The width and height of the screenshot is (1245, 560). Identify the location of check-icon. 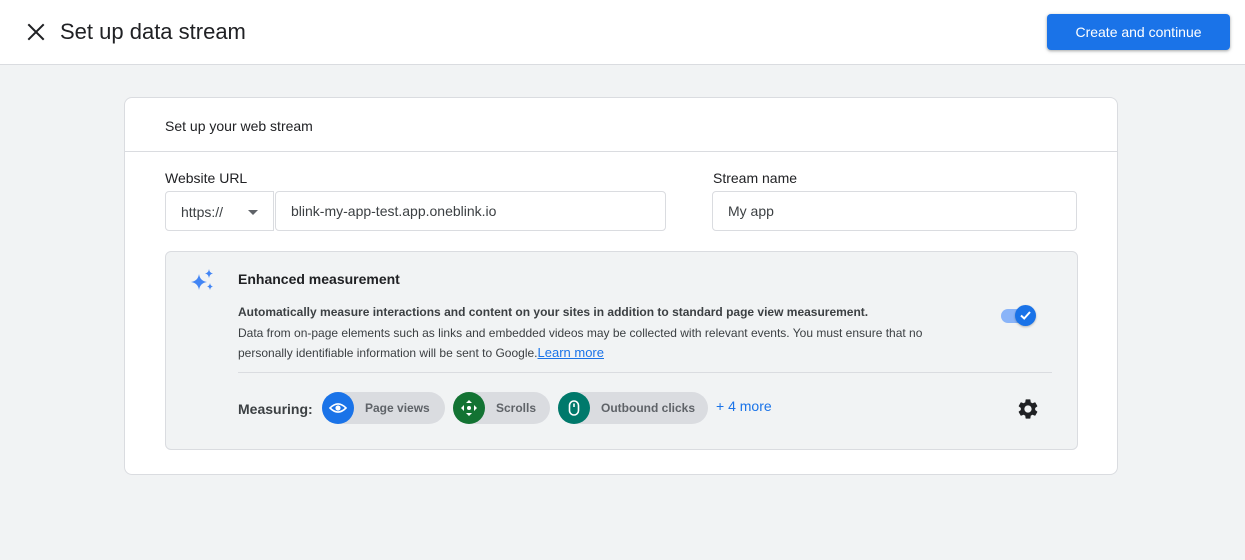
(1025, 315).